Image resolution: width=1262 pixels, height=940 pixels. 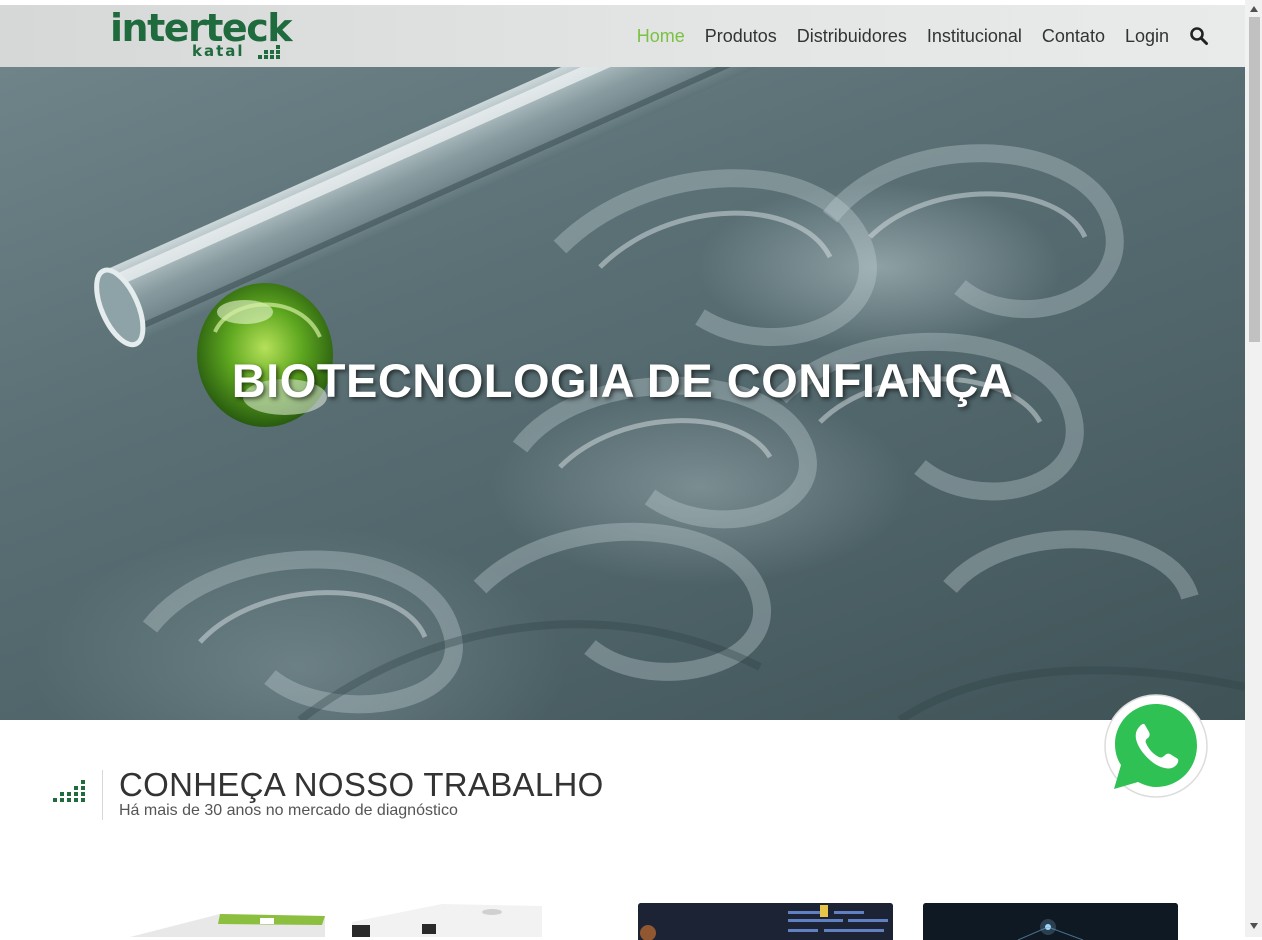 What do you see at coordinates (102, 795) in the screenshot?
I see `section-divider` at bounding box center [102, 795].